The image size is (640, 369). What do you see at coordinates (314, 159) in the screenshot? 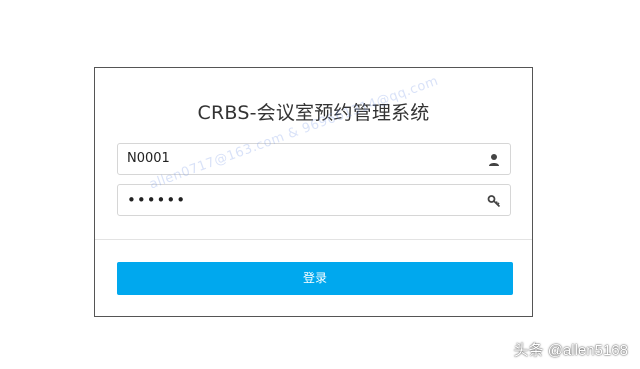
I see `username-field: N0001` at bounding box center [314, 159].